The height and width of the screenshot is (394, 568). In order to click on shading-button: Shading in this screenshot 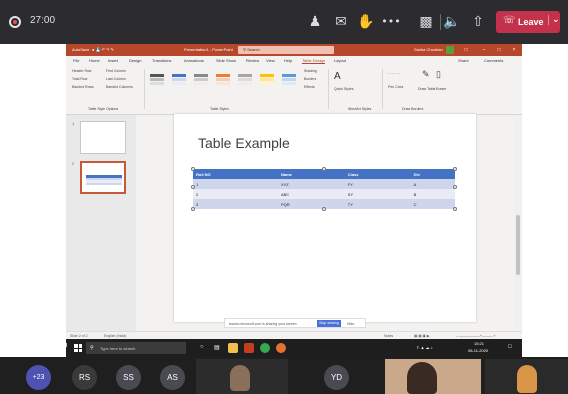, I will do `click(310, 71)`.